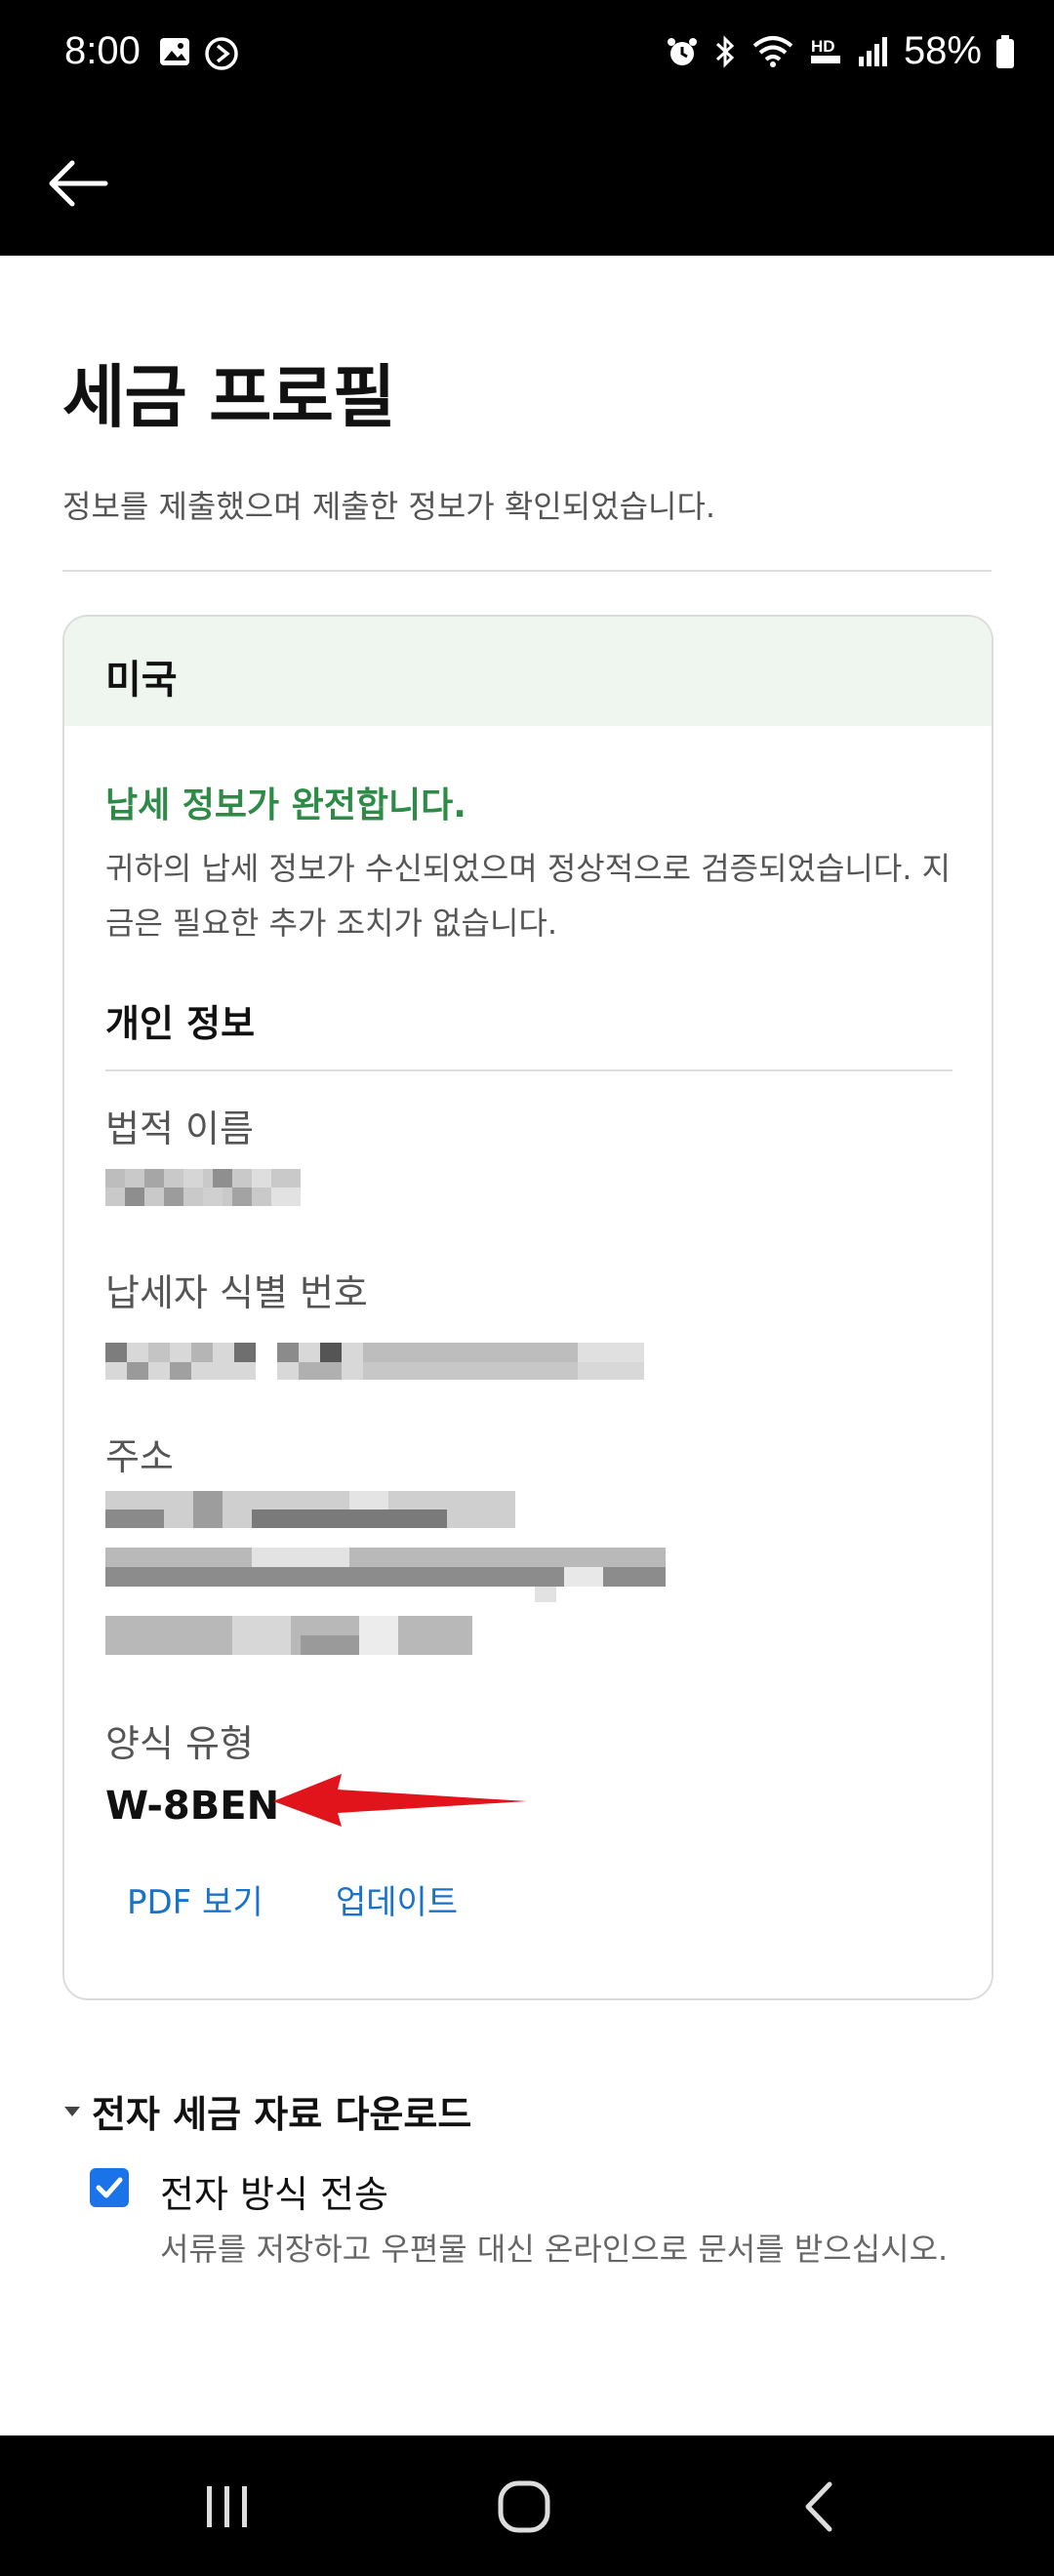 The width and height of the screenshot is (1054, 2576). Describe the element at coordinates (397, 1899) in the screenshot. I see `update-link: 업데이트` at that location.